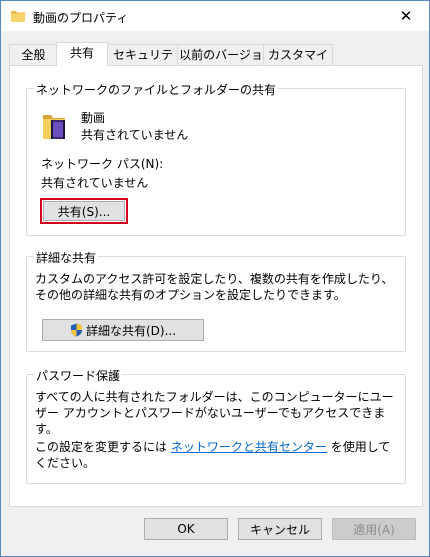  I want to click on password-setting-prefix: この設定を変更するには, so click(101, 447).